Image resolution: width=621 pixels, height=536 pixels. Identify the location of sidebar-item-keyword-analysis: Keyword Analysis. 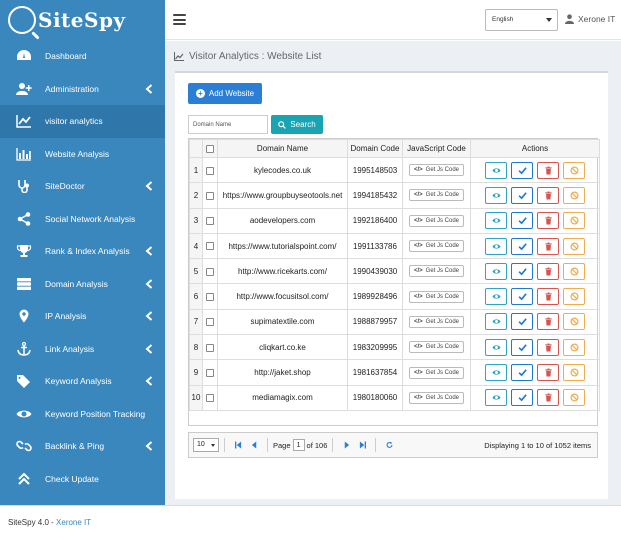
(82, 381).